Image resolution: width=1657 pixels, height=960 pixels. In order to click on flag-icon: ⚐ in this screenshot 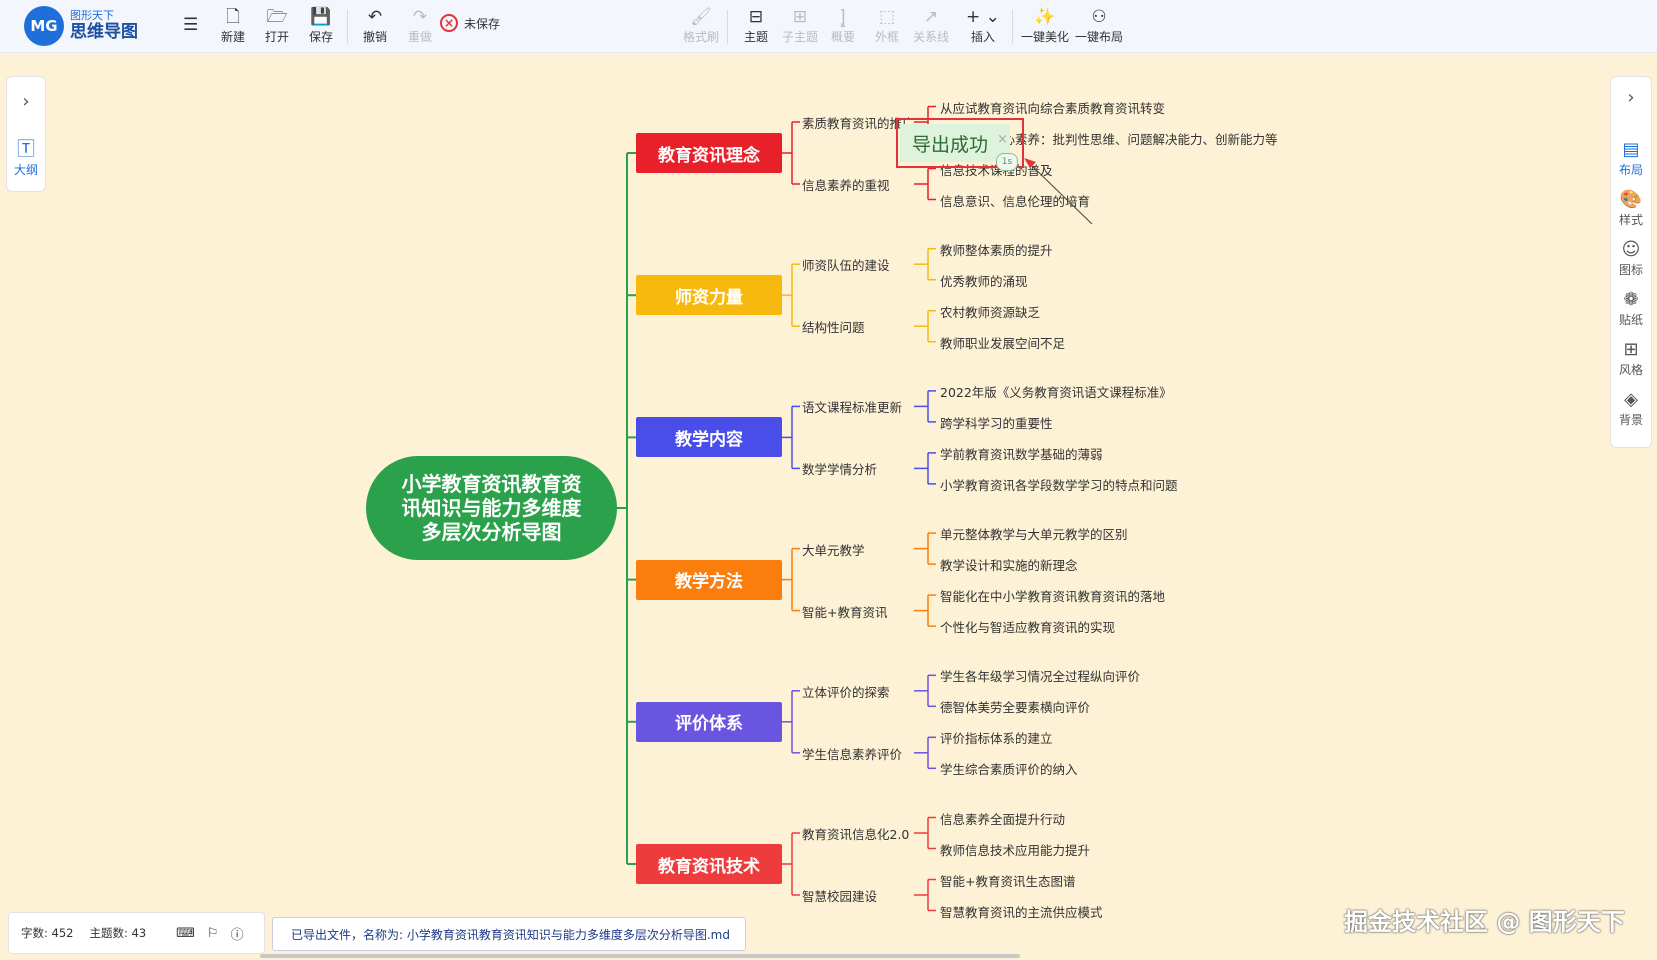, I will do `click(213, 933)`.